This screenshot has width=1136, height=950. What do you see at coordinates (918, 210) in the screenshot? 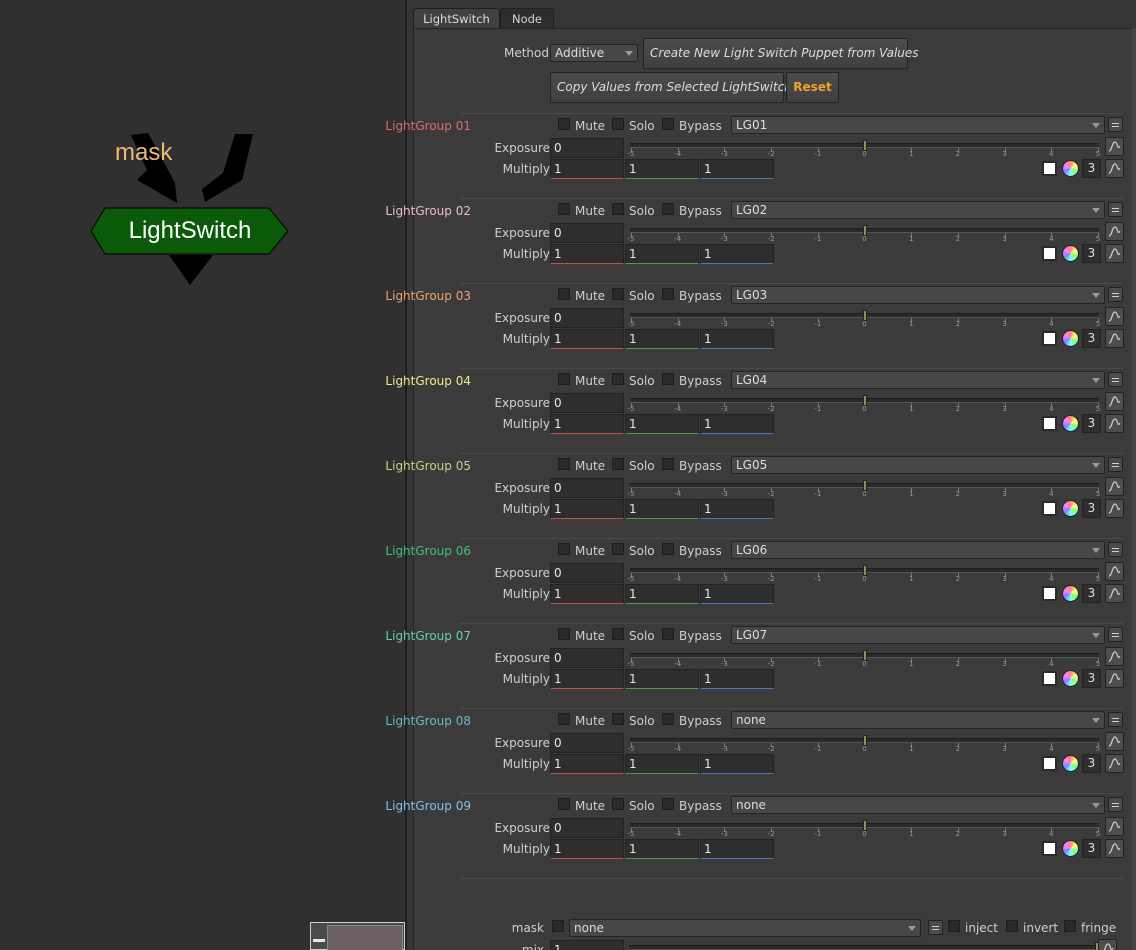
I see `layer-dropdown: LG02` at bounding box center [918, 210].